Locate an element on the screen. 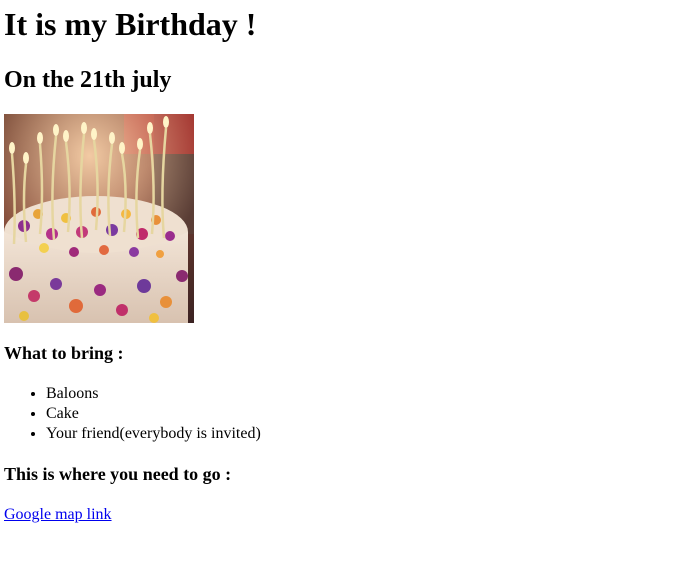 The width and height of the screenshot is (689, 576). what-to-bring-heading: What to bring : is located at coordinates (64, 353).